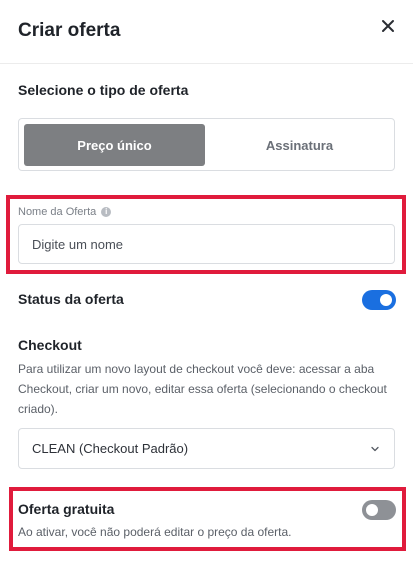 The image size is (413, 568). I want to click on checkout-title: Checkout, so click(50, 345).